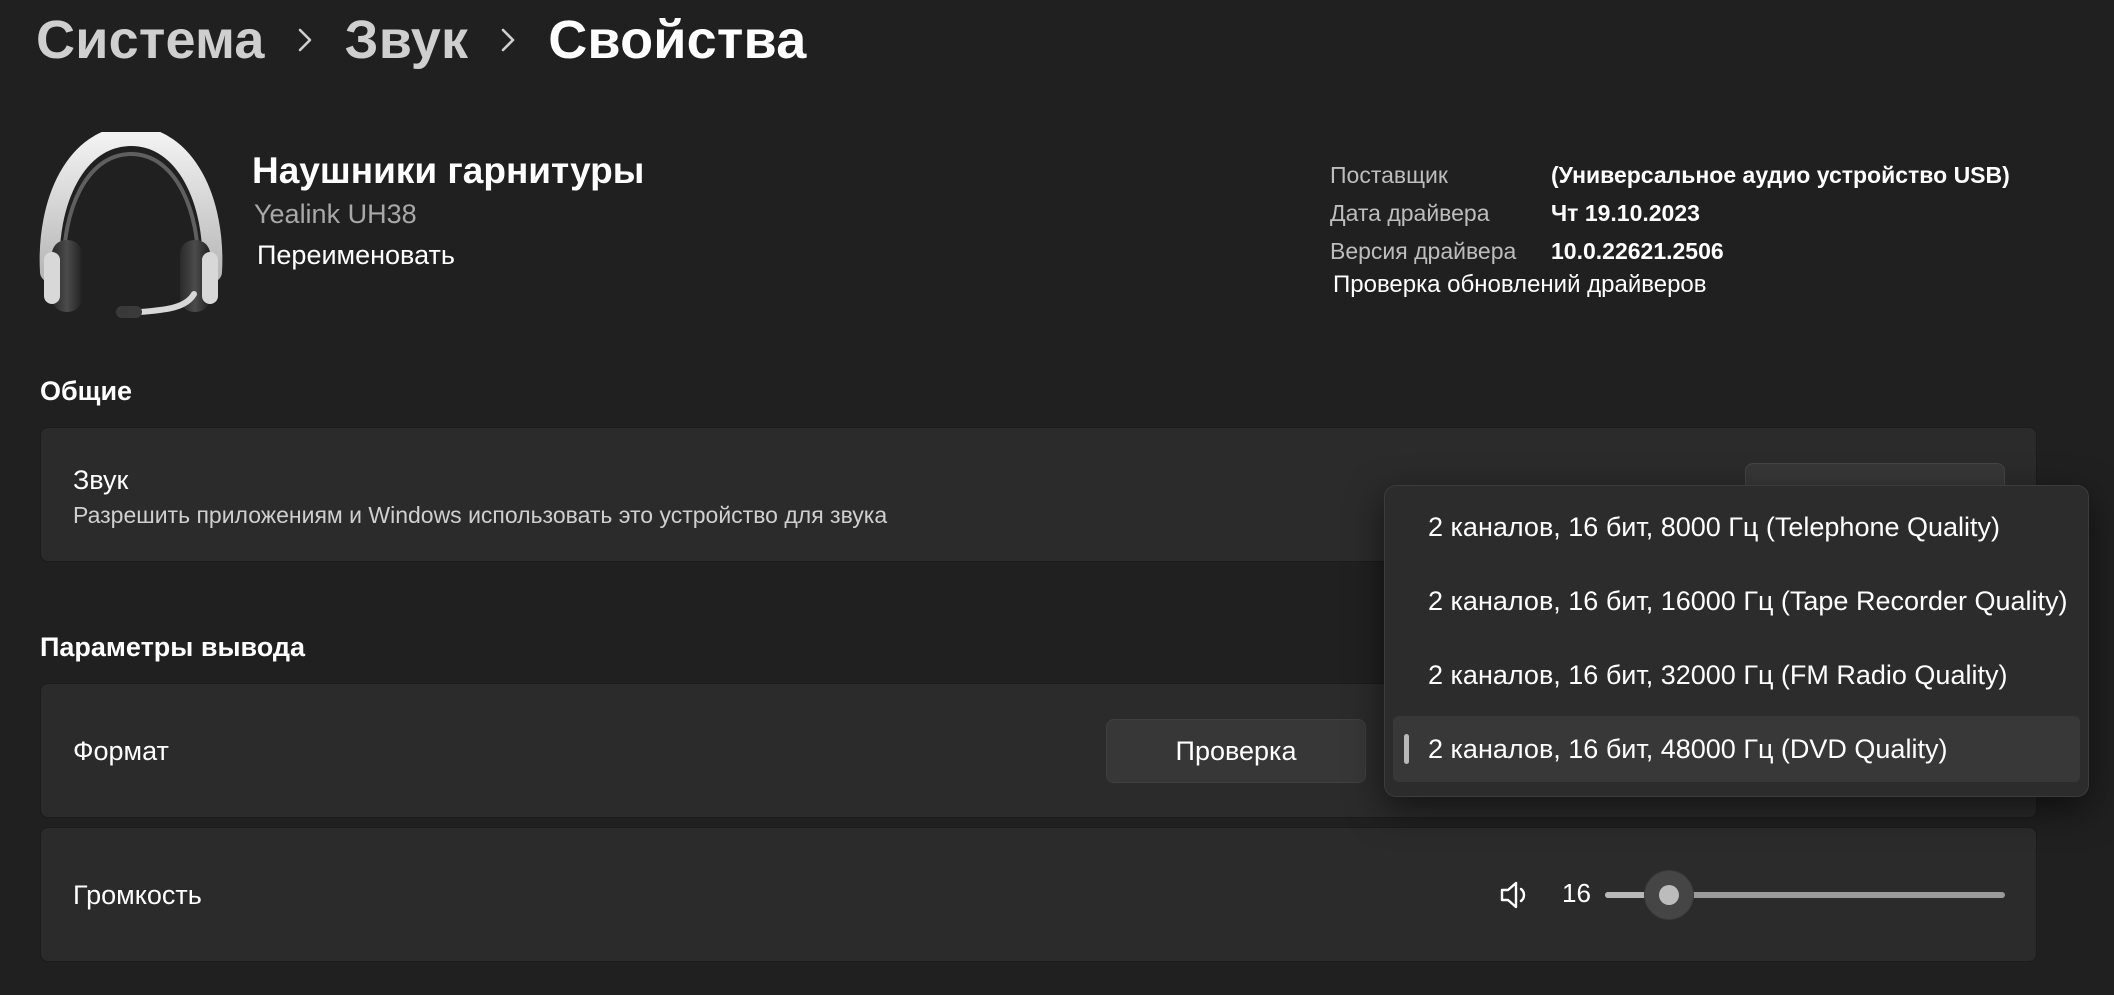 The height and width of the screenshot is (995, 2114). Describe the element at coordinates (1780, 174) in the screenshot. I see `driver-provider-value: (Универсальное аудио устройство USB)` at that location.